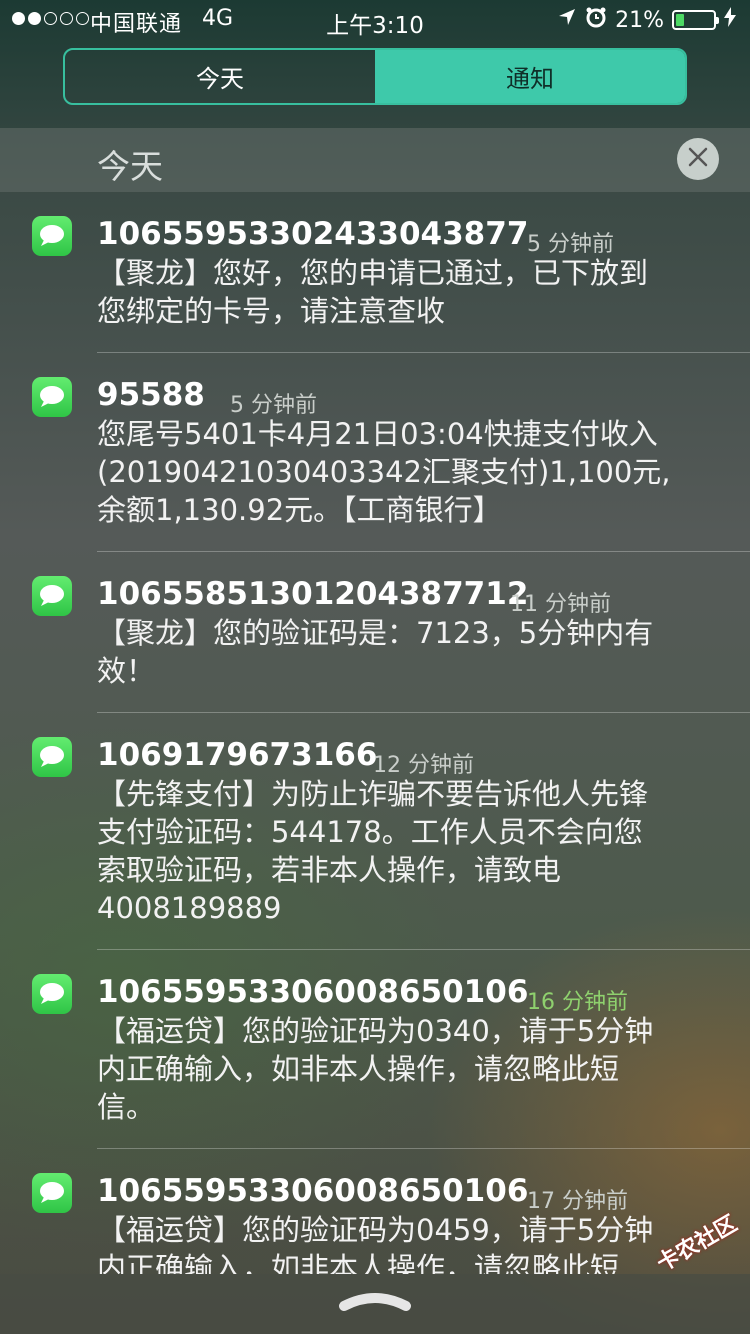 This screenshot has width=750, height=1334. What do you see at coordinates (370, 832) in the screenshot?
I see `notification-body-line: 支付验证码：544178。工作人员不会向您` at bounding box center [370, 832].